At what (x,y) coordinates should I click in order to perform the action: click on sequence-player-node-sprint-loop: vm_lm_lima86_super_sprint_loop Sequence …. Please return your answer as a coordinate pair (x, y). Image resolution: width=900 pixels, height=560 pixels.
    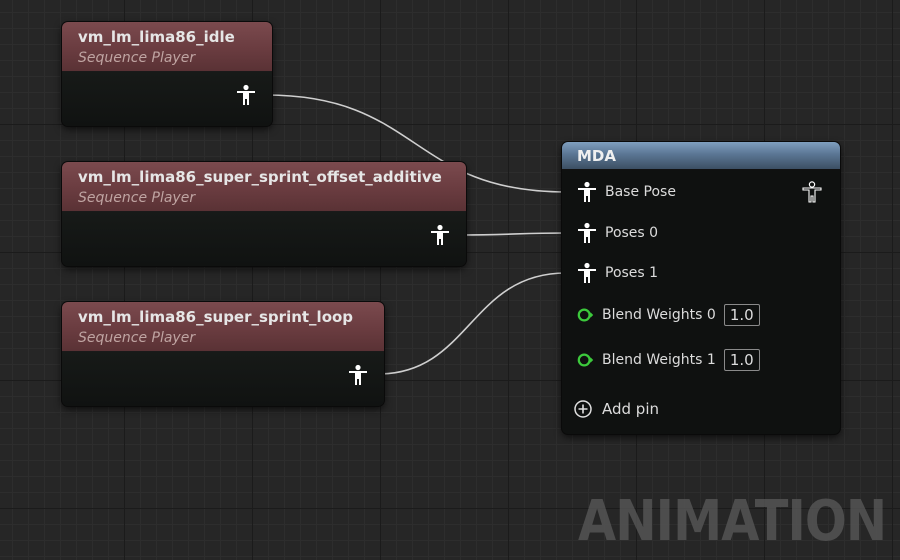
    Looking at the image, I should click on (223, 354).